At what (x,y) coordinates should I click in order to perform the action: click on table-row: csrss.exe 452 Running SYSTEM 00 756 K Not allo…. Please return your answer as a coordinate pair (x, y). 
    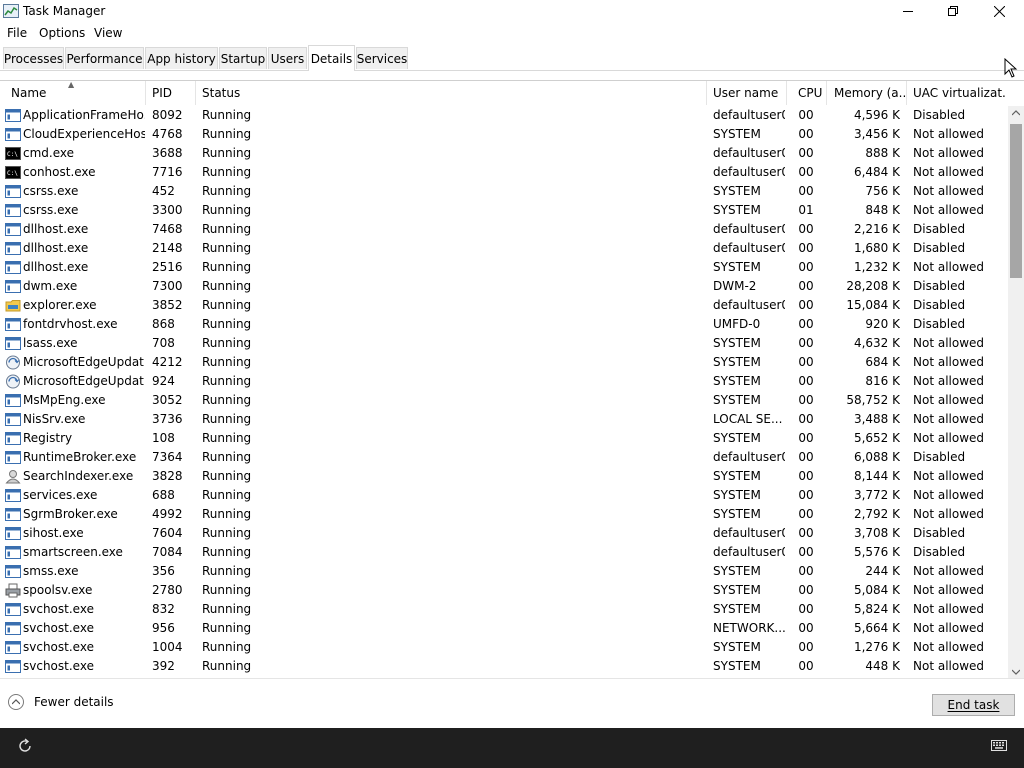
    Looking at the image, I should click on (504, 191).